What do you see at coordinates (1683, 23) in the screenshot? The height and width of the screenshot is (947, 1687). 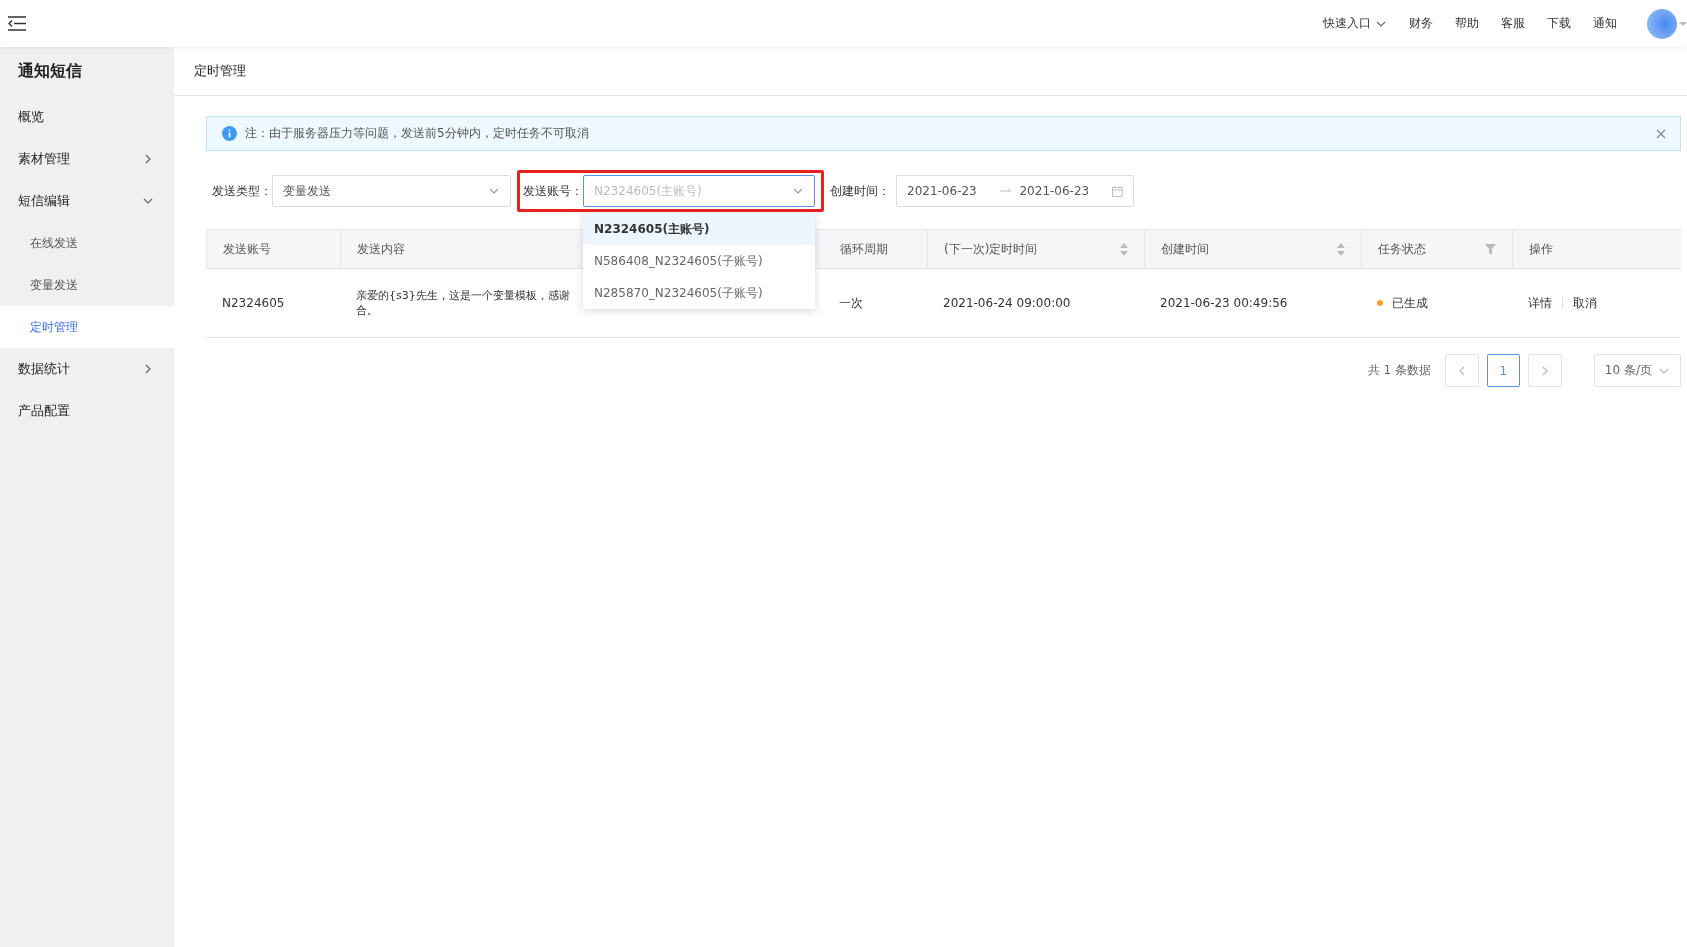 I see `caret-icon` at bounding box center [1683, 23].